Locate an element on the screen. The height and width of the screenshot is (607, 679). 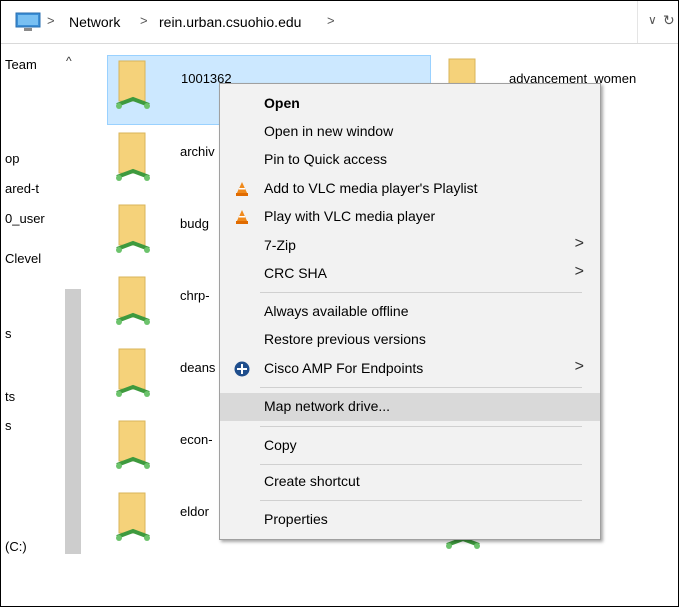
menu-item-restore-versions: Restore previous versions is located at coordinates (410, 340).